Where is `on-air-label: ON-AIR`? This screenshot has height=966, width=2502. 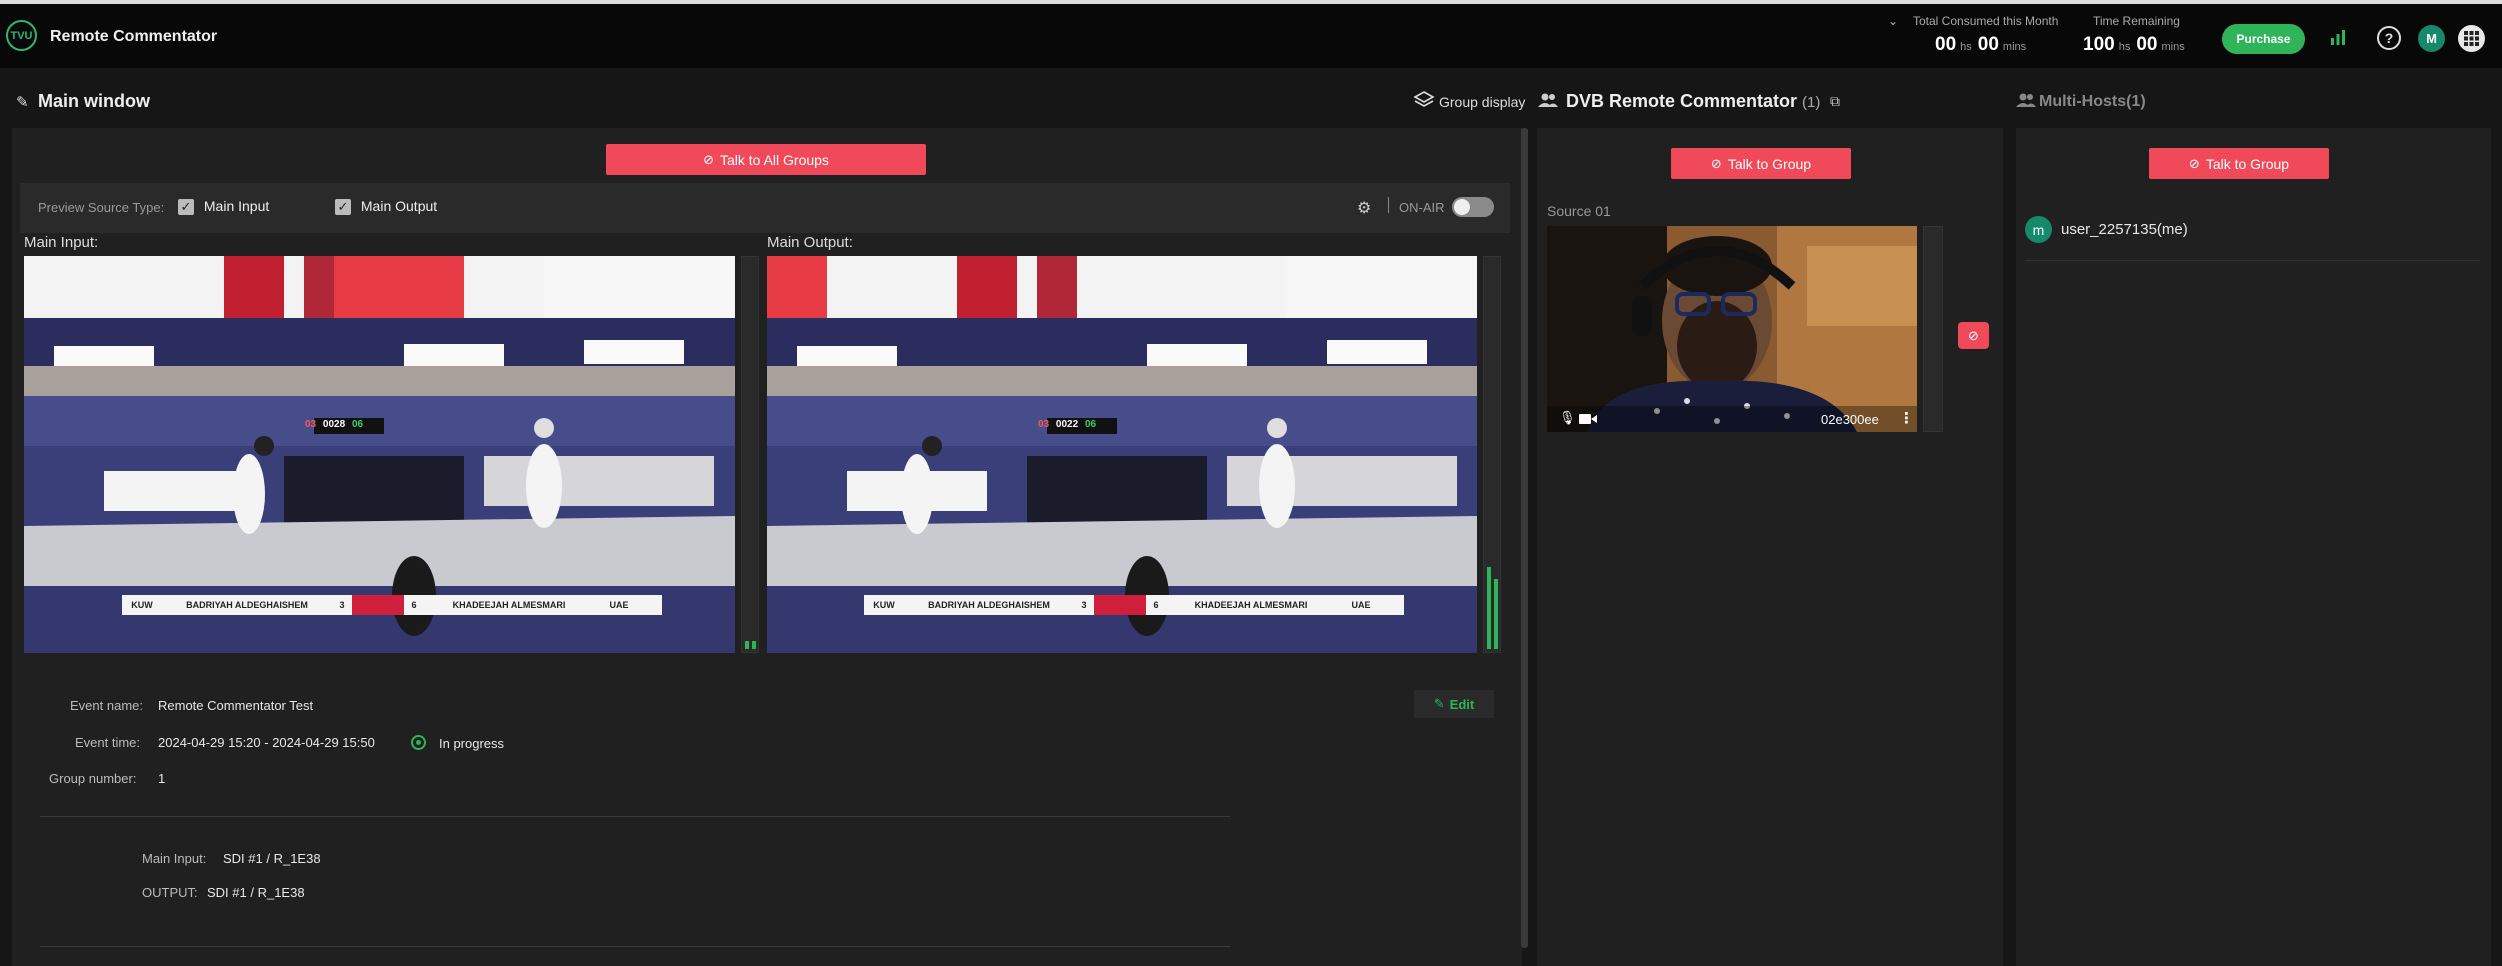 on-air-label: ON-AIR is located at coordinates (1422, 207).